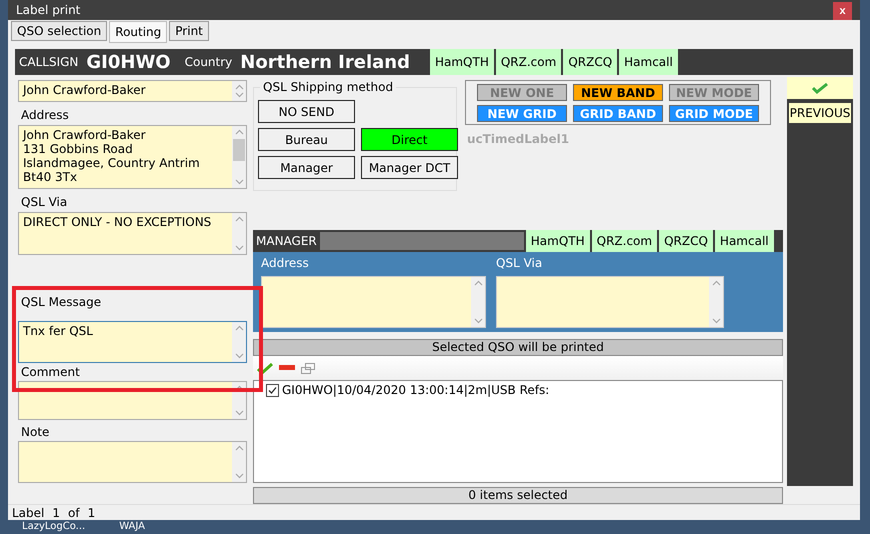  Describe the element at coordinates (56, 513) in the screenshot. I see `label-index: 1` at that location.